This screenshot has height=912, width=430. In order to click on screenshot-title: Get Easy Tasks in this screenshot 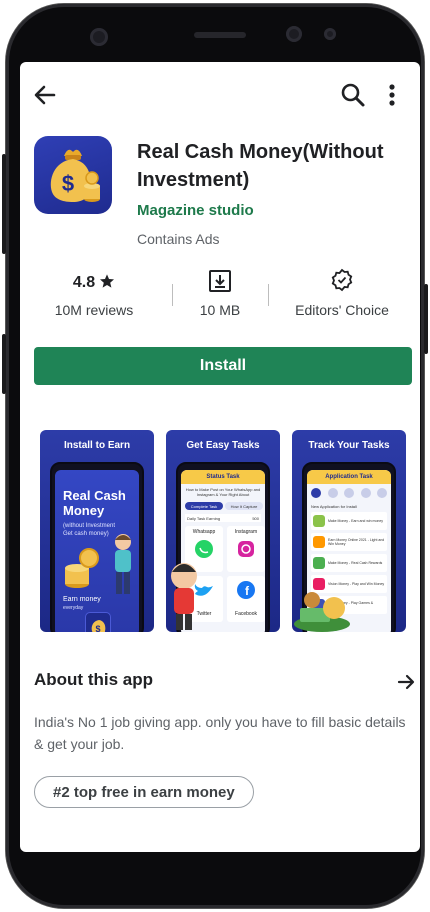, I will do `click(223, 445)`.